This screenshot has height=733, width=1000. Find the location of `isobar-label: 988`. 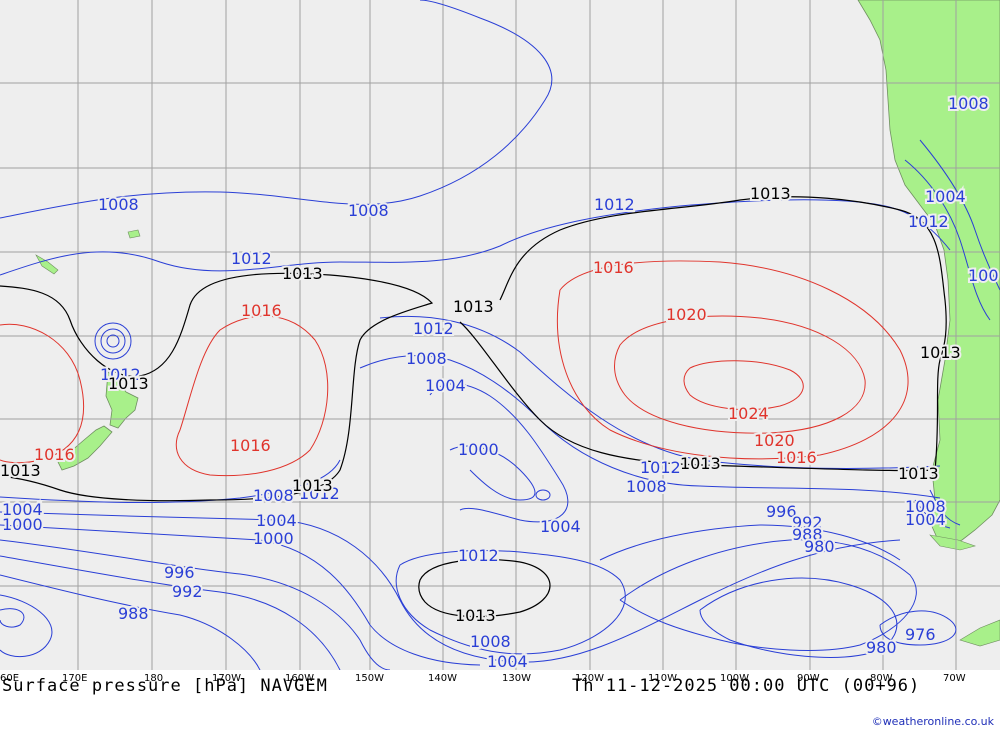

isobar-label: 988 is located at coordinates (133, 613).